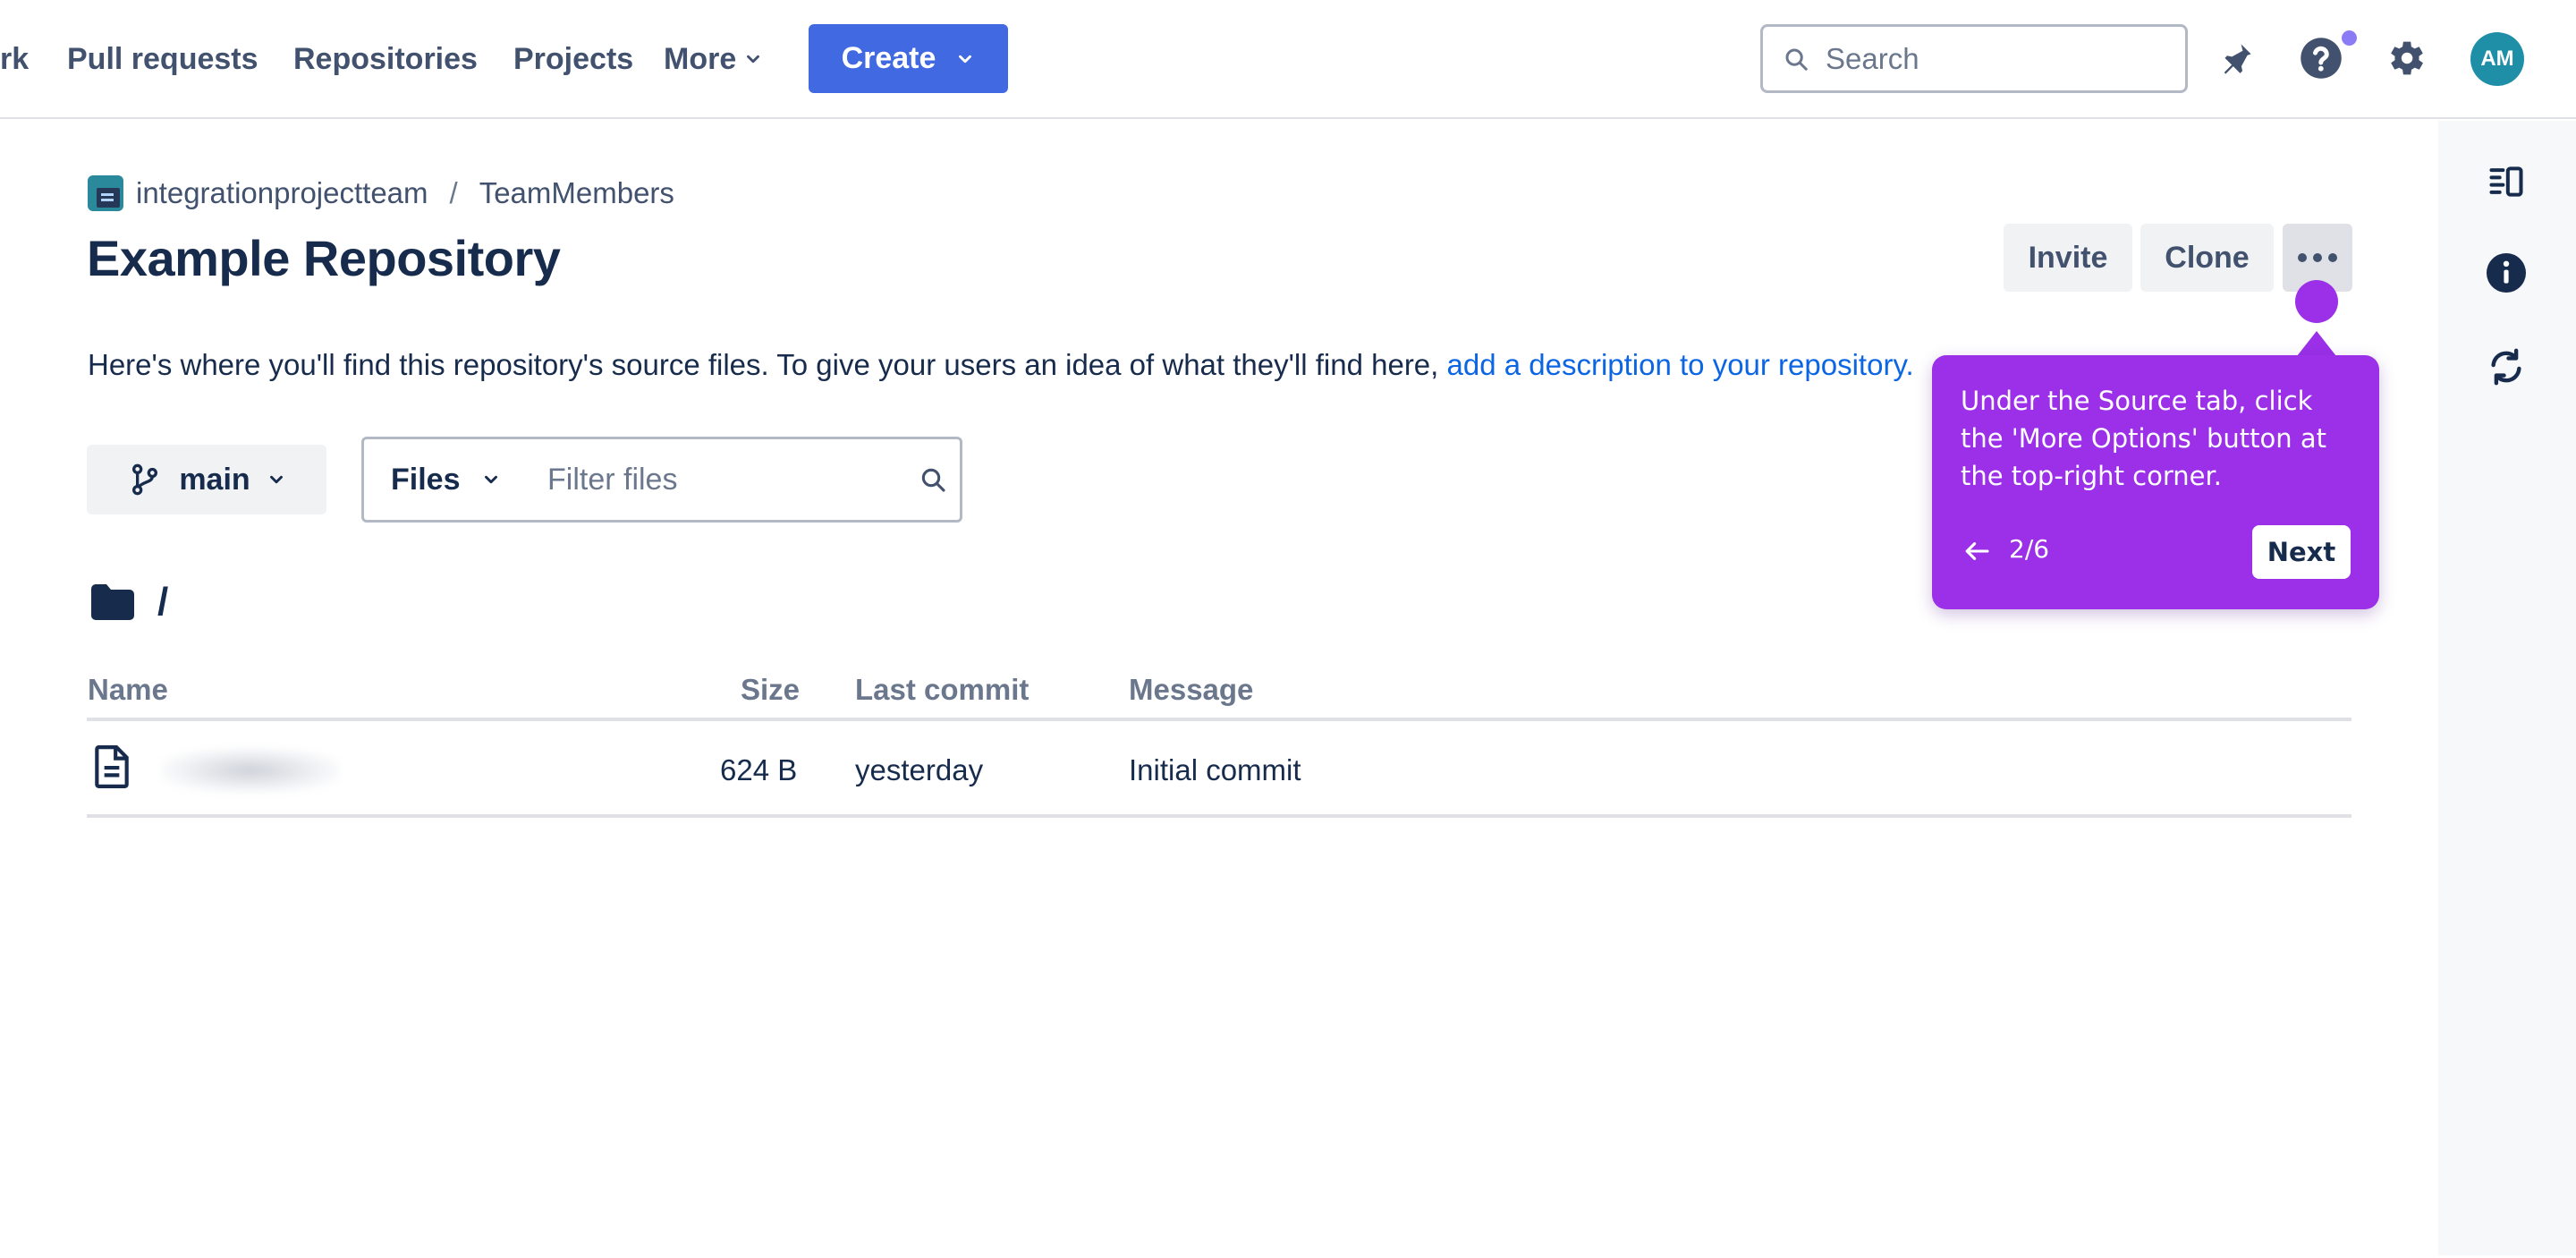 The width and height of the screenshot is (2576, 1258). I want to click on table-header-divider, so click(1219, 719).